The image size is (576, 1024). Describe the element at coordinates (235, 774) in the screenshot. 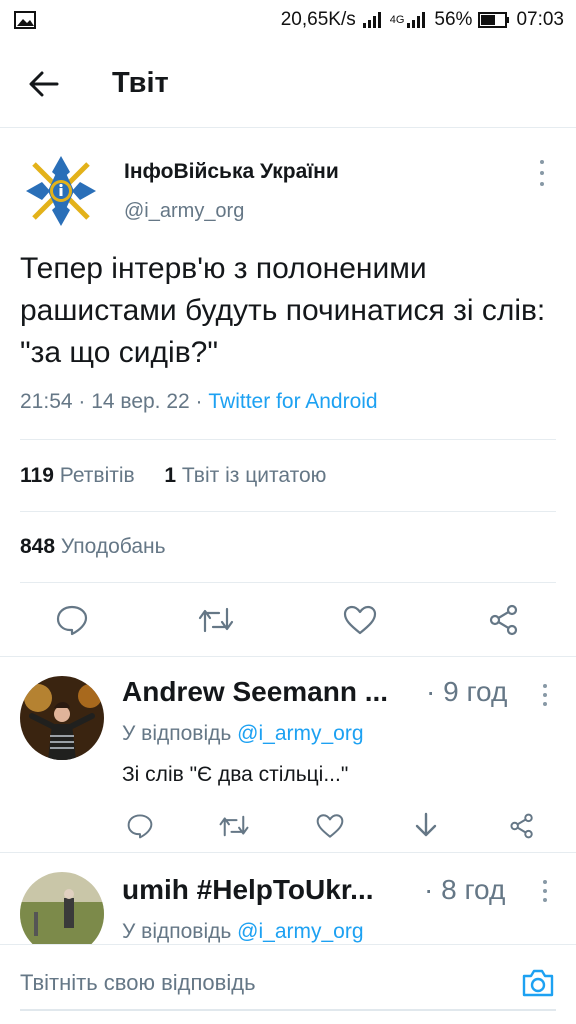

I see `reply-text: Зі слів "Є два стільці..."` at that location.